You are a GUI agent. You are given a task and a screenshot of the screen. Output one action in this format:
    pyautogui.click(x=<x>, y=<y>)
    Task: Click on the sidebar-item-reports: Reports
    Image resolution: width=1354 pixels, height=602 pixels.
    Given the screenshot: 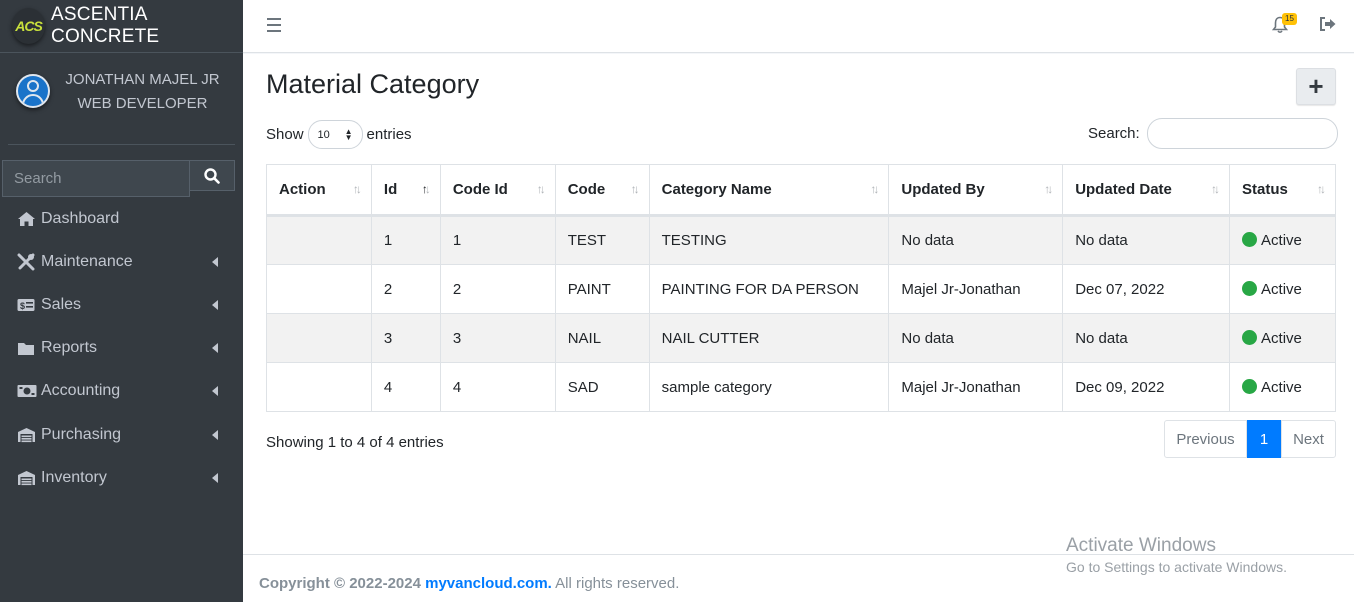 What is the action you would take?
    pyautogui.click(x=121, y=348)
    